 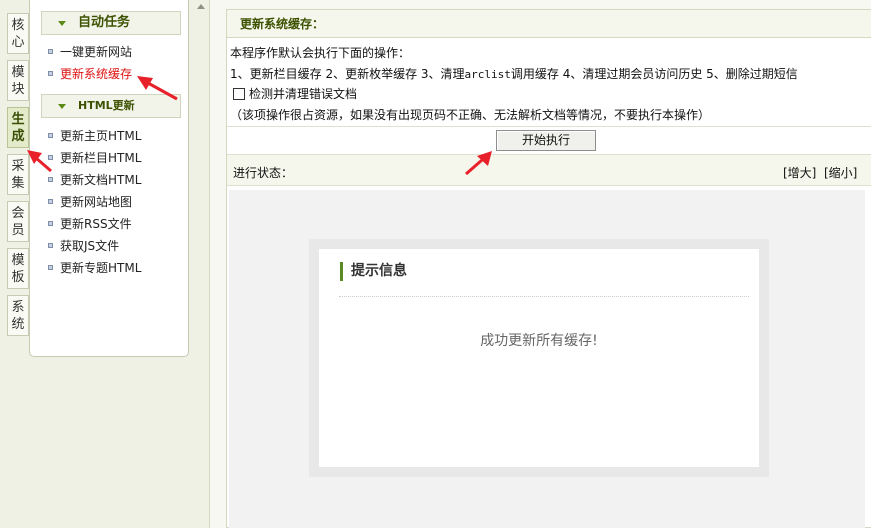 I want to click on annotation-arrows, so click(x=259, y=126).